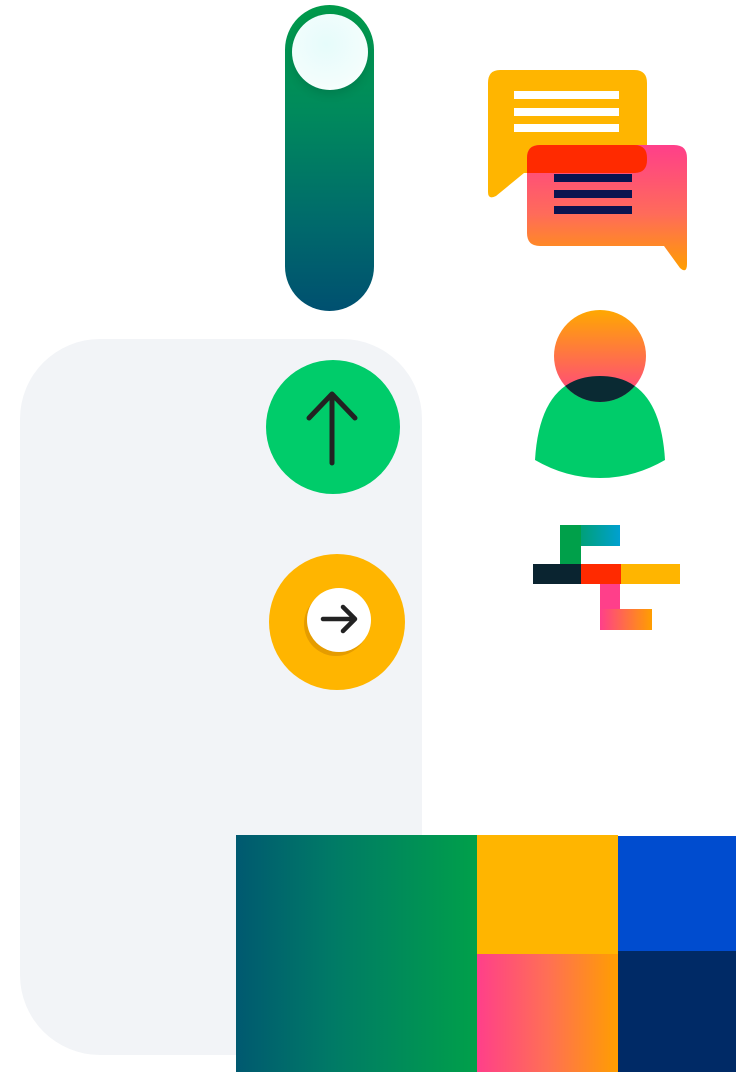 This screenshot has width=736, height=1072. What do you see at coordinates (677, 1011) in the screenshot?
I see `swatch-navy` at bounding box center [677, 1011].